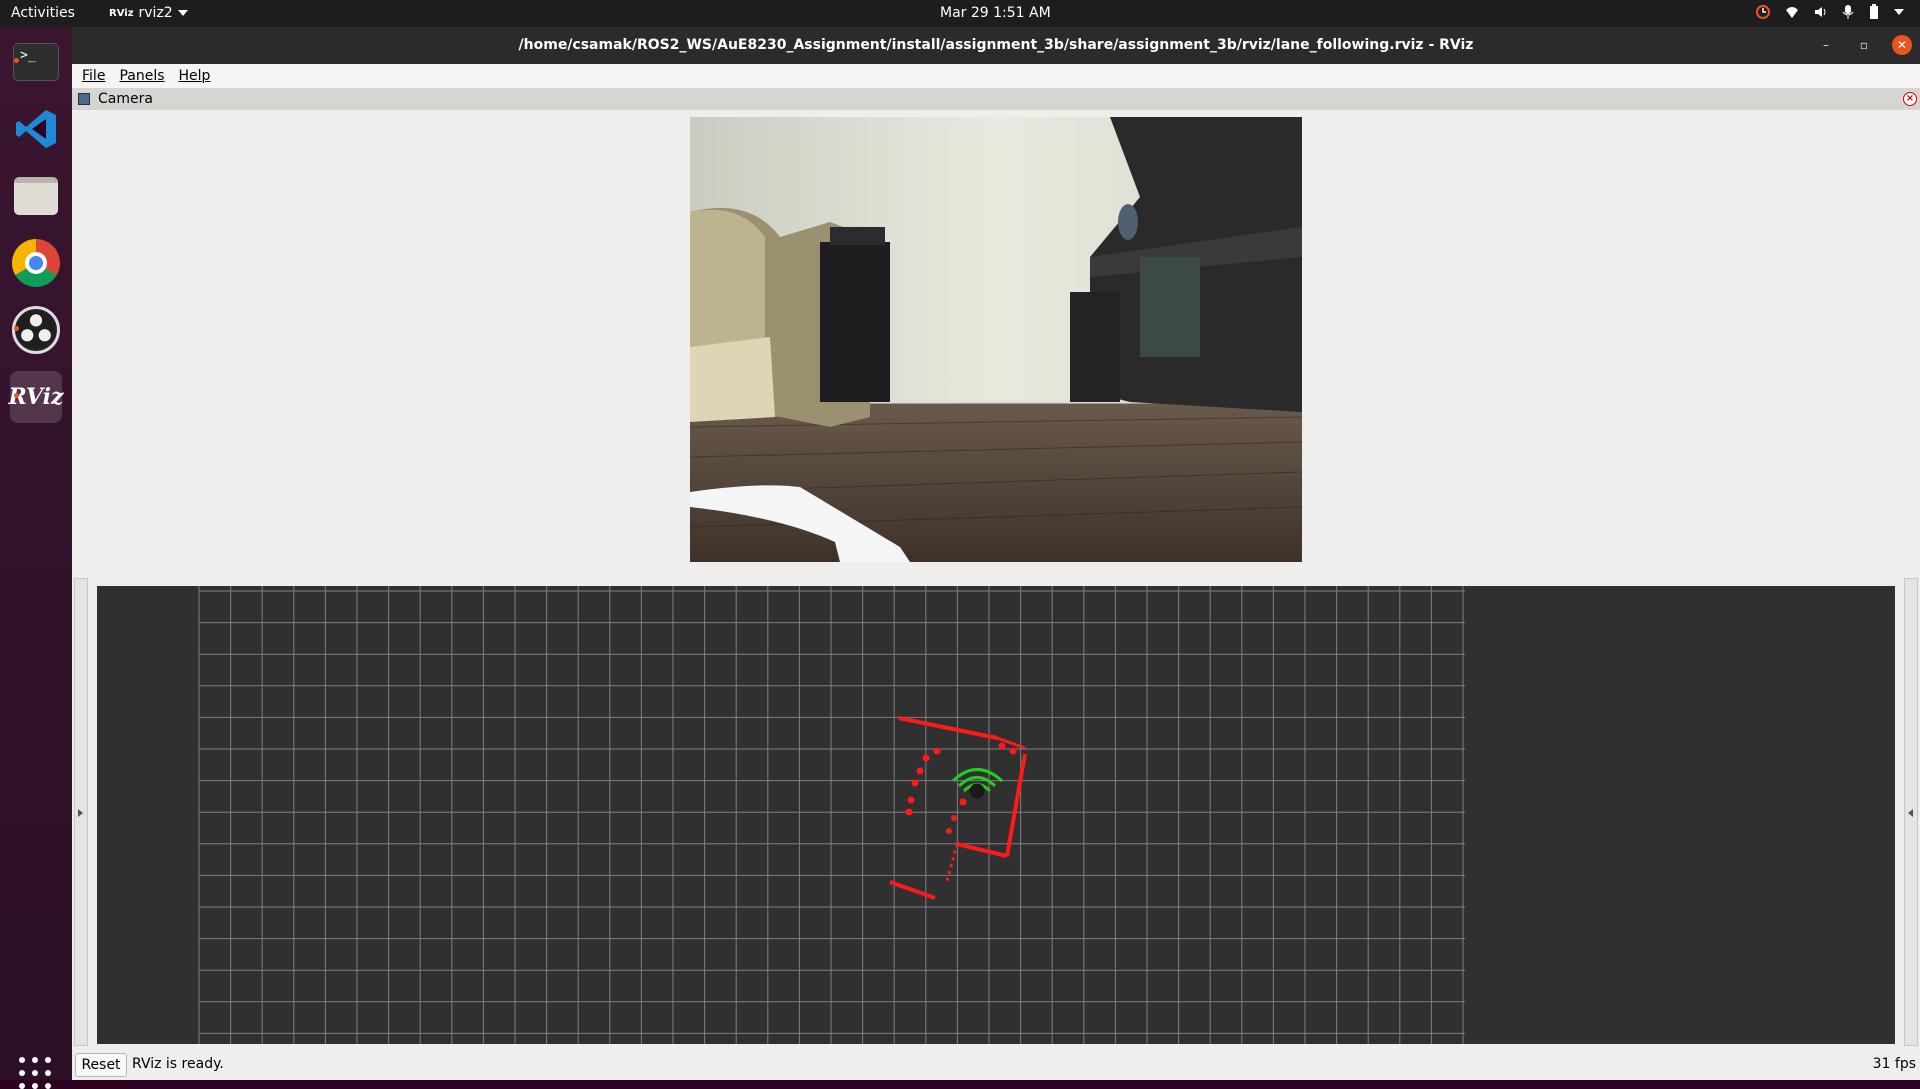 Image resolution: width=1920 pixels, height=1089 pixels. I want to click on show-applications-icon, so click(35, 1073).